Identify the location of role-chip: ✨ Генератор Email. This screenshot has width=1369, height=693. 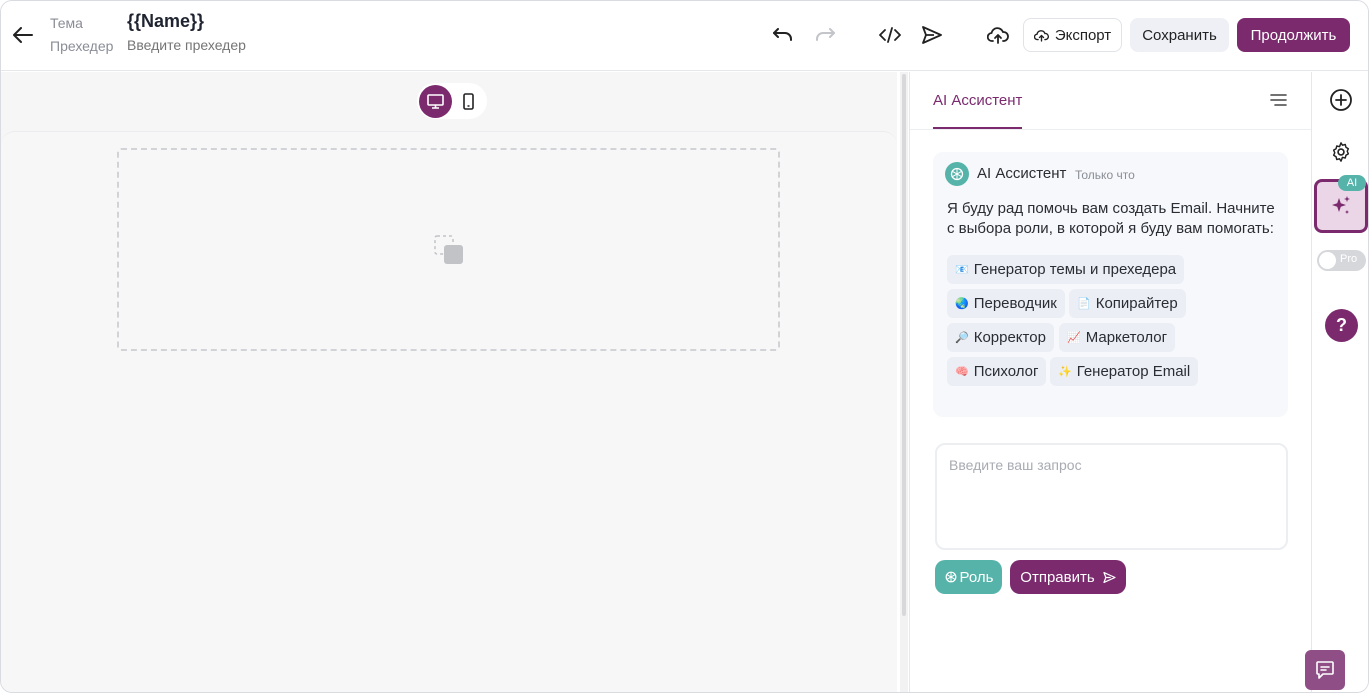
(1124, 371).